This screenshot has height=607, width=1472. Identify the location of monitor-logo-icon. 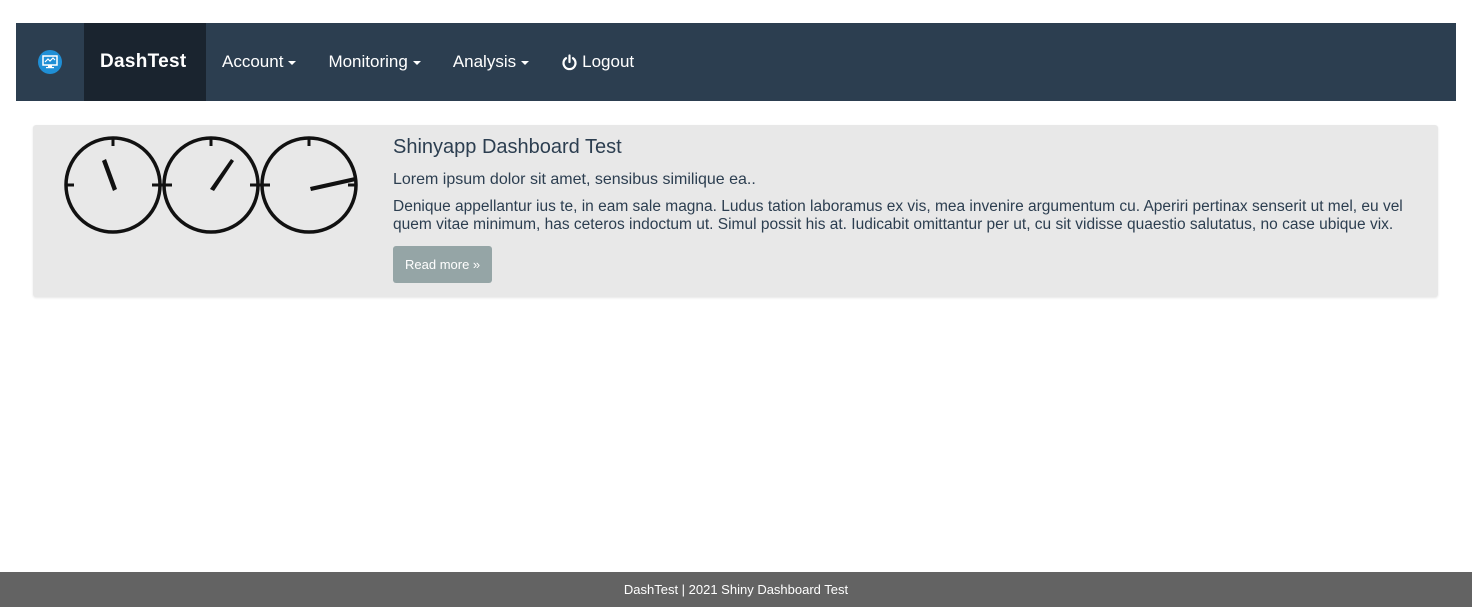
(50, 62).